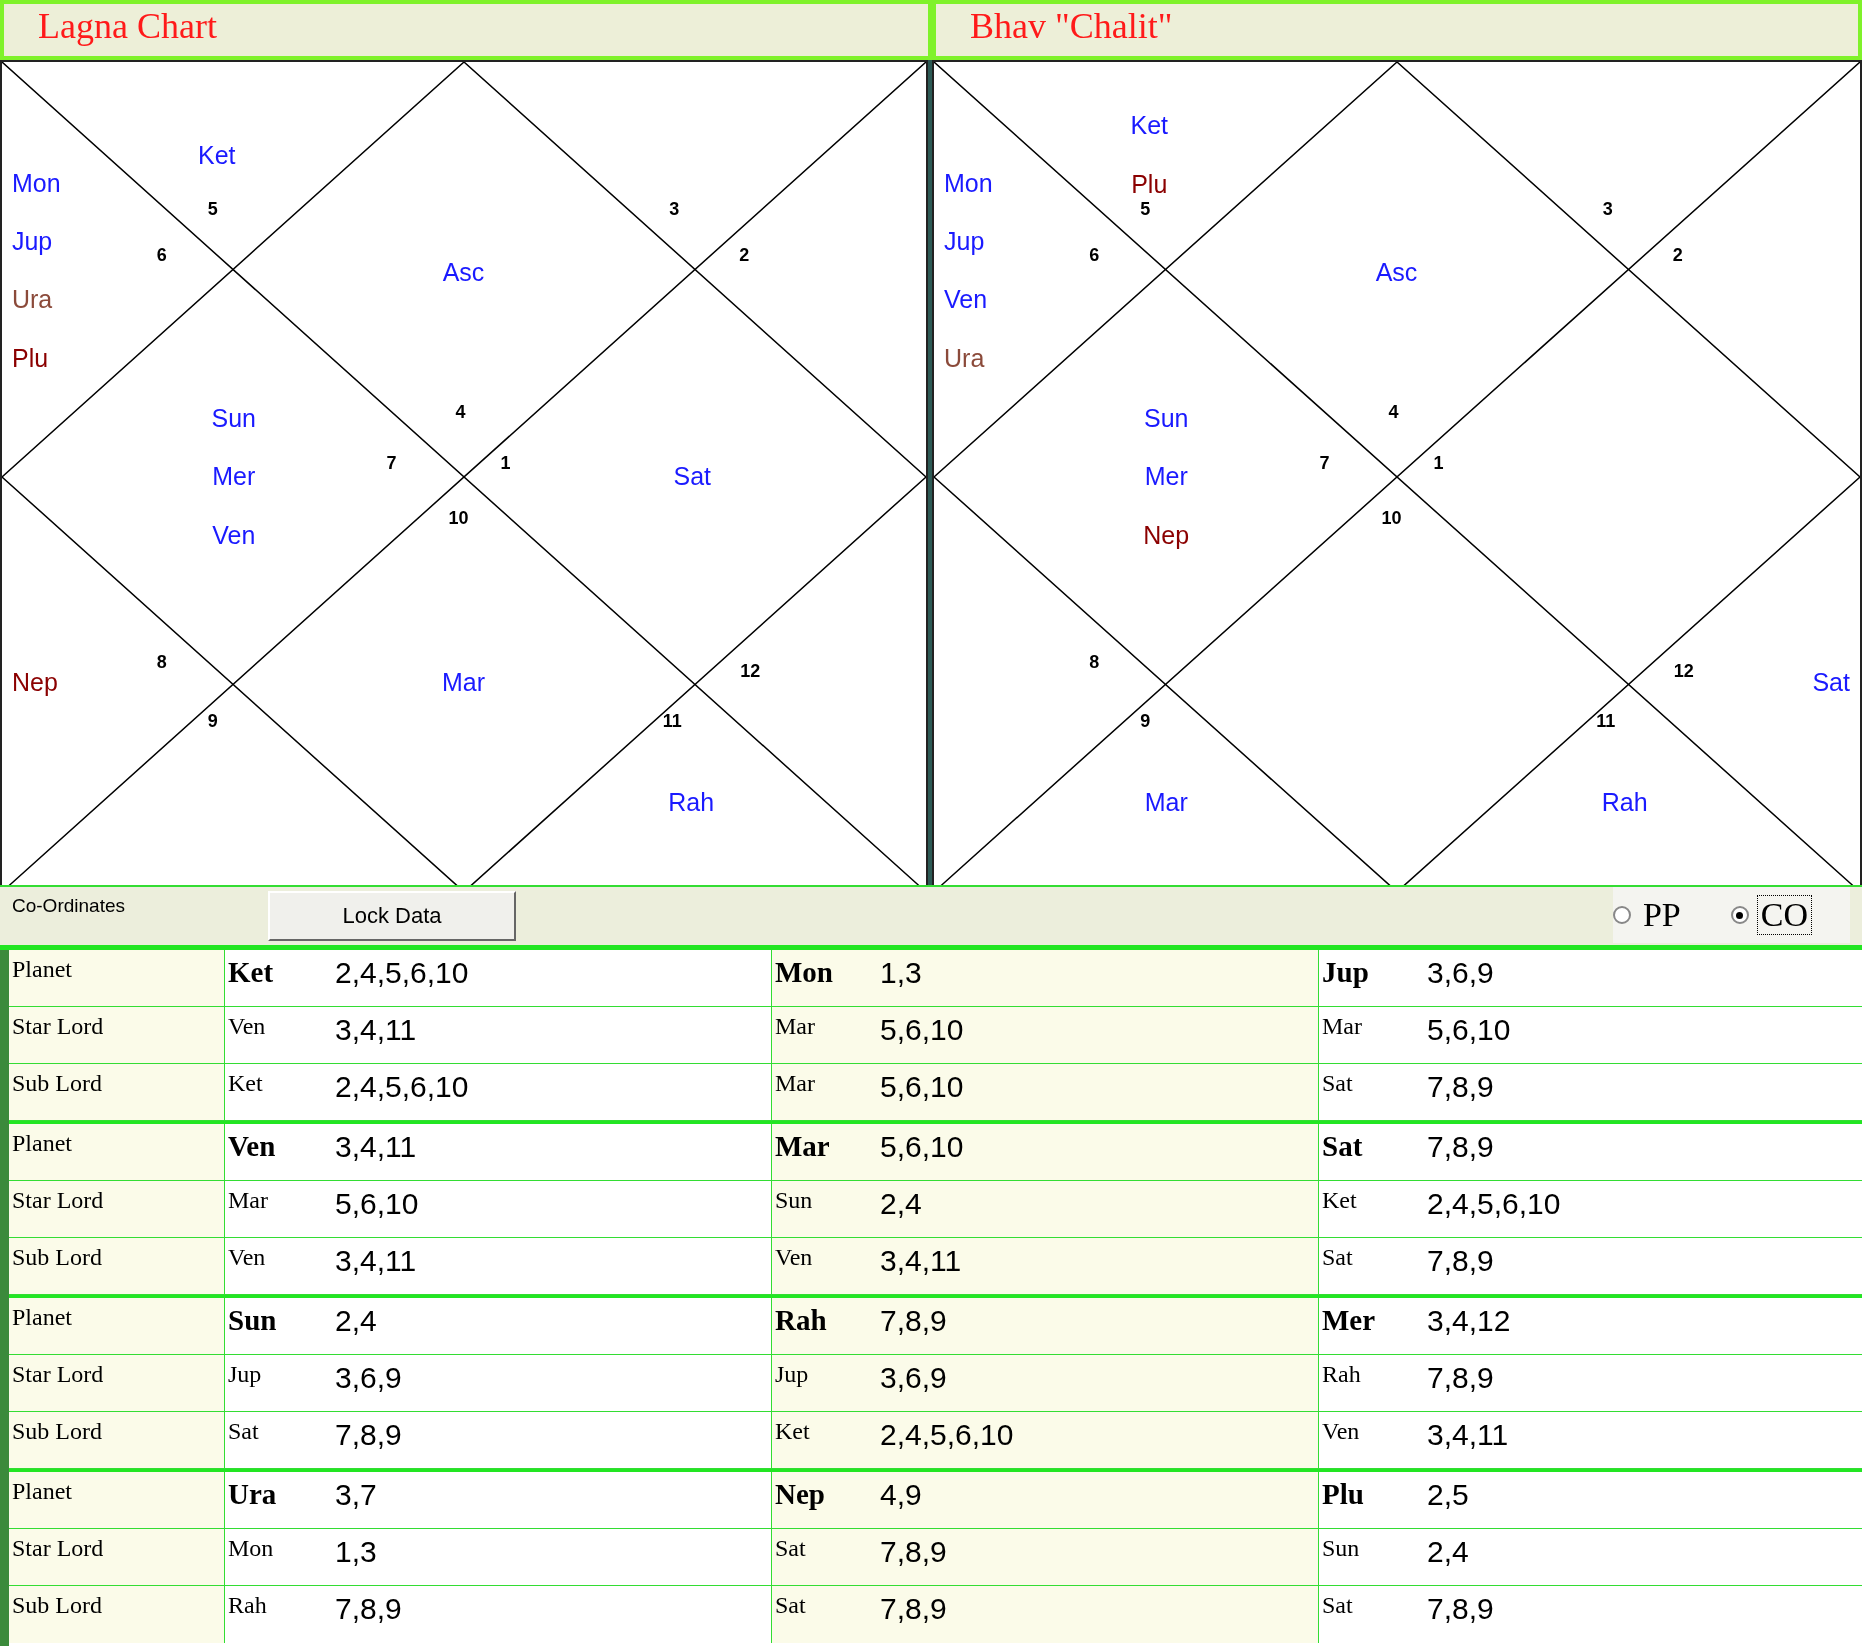  Describe the element at coordinates (1661, 915) in the screenshot. I see `radio-label: PP` at that location.